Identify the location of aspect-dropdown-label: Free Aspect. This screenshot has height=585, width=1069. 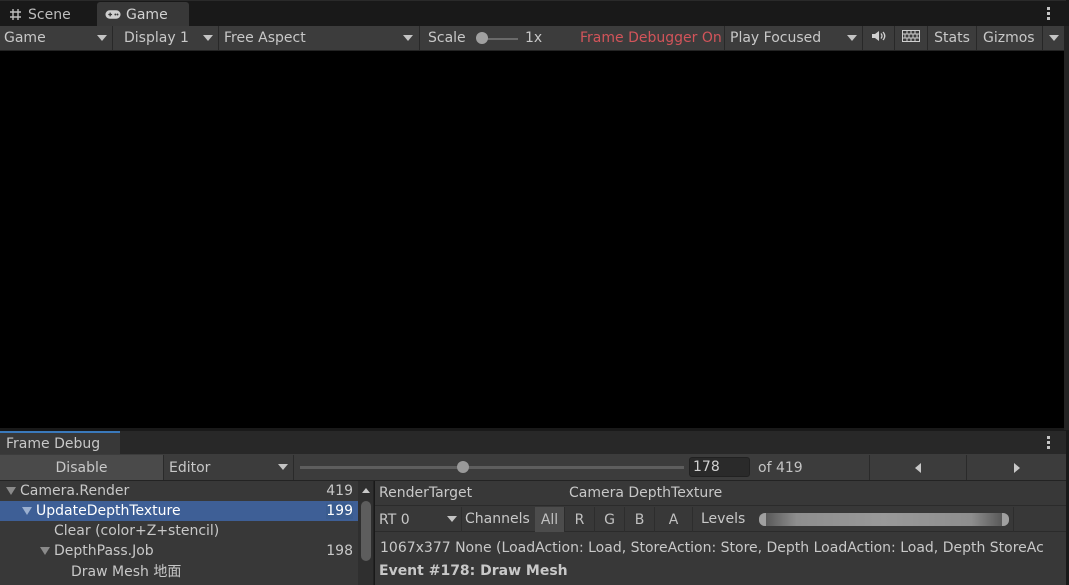
(265, 38).